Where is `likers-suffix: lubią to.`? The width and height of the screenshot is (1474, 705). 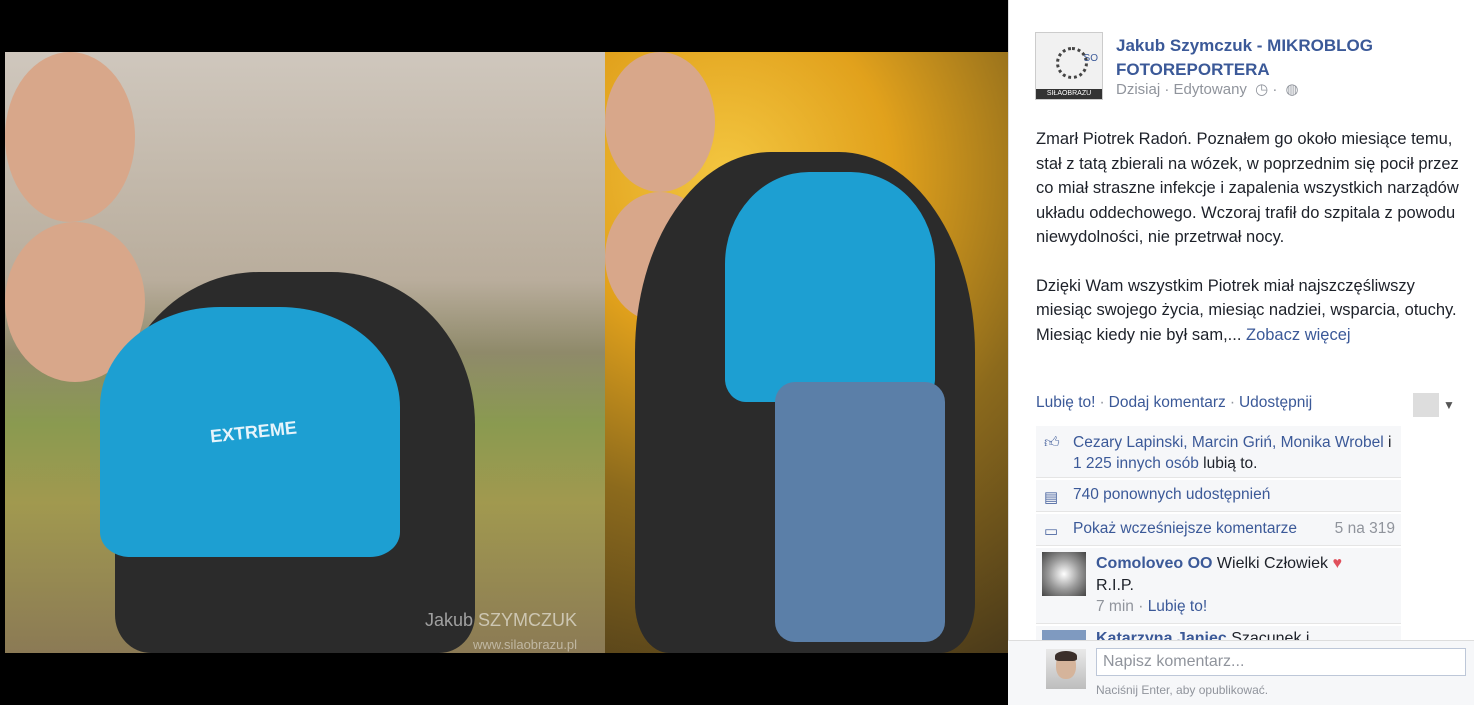 likers-suffix: lubią to. is located at coordinates (1230, 463).